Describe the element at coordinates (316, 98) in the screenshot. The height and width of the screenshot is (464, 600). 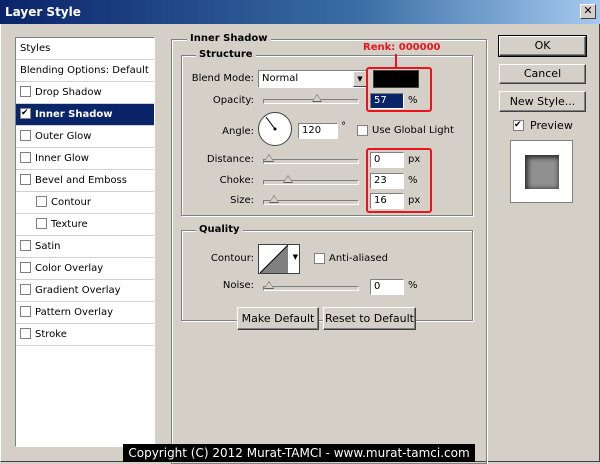
I see `opacity-slider-thumb` at that location.